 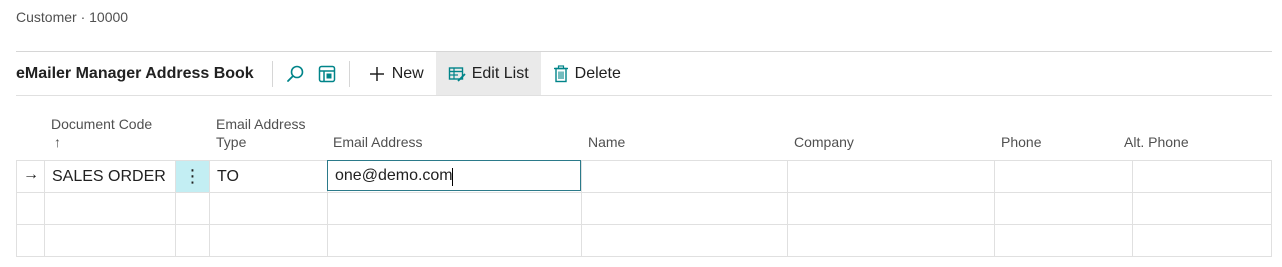 I want to click on column-header-alt-phone: Alt. Phone, so click(x=1174, y=128).